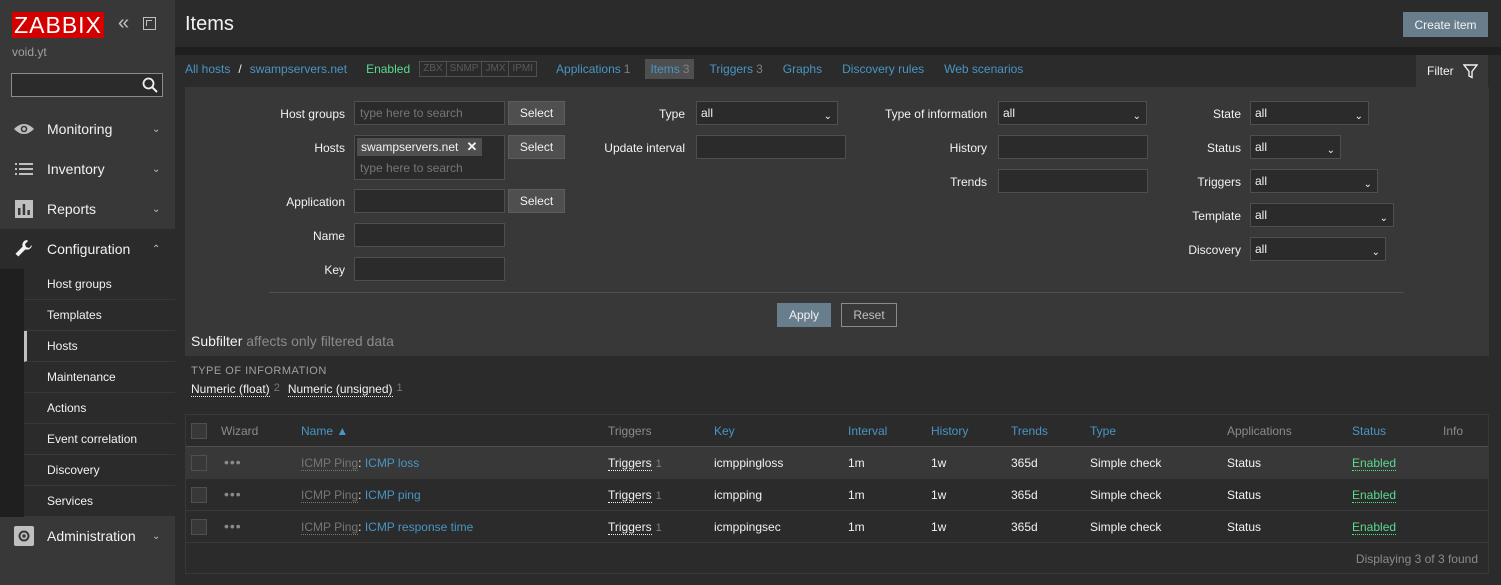 This screenshot has width=1501, height=585. Describe the element at coordinates (1261, 181) in the screenshot. I see `triggers-select-value: all` at that location.